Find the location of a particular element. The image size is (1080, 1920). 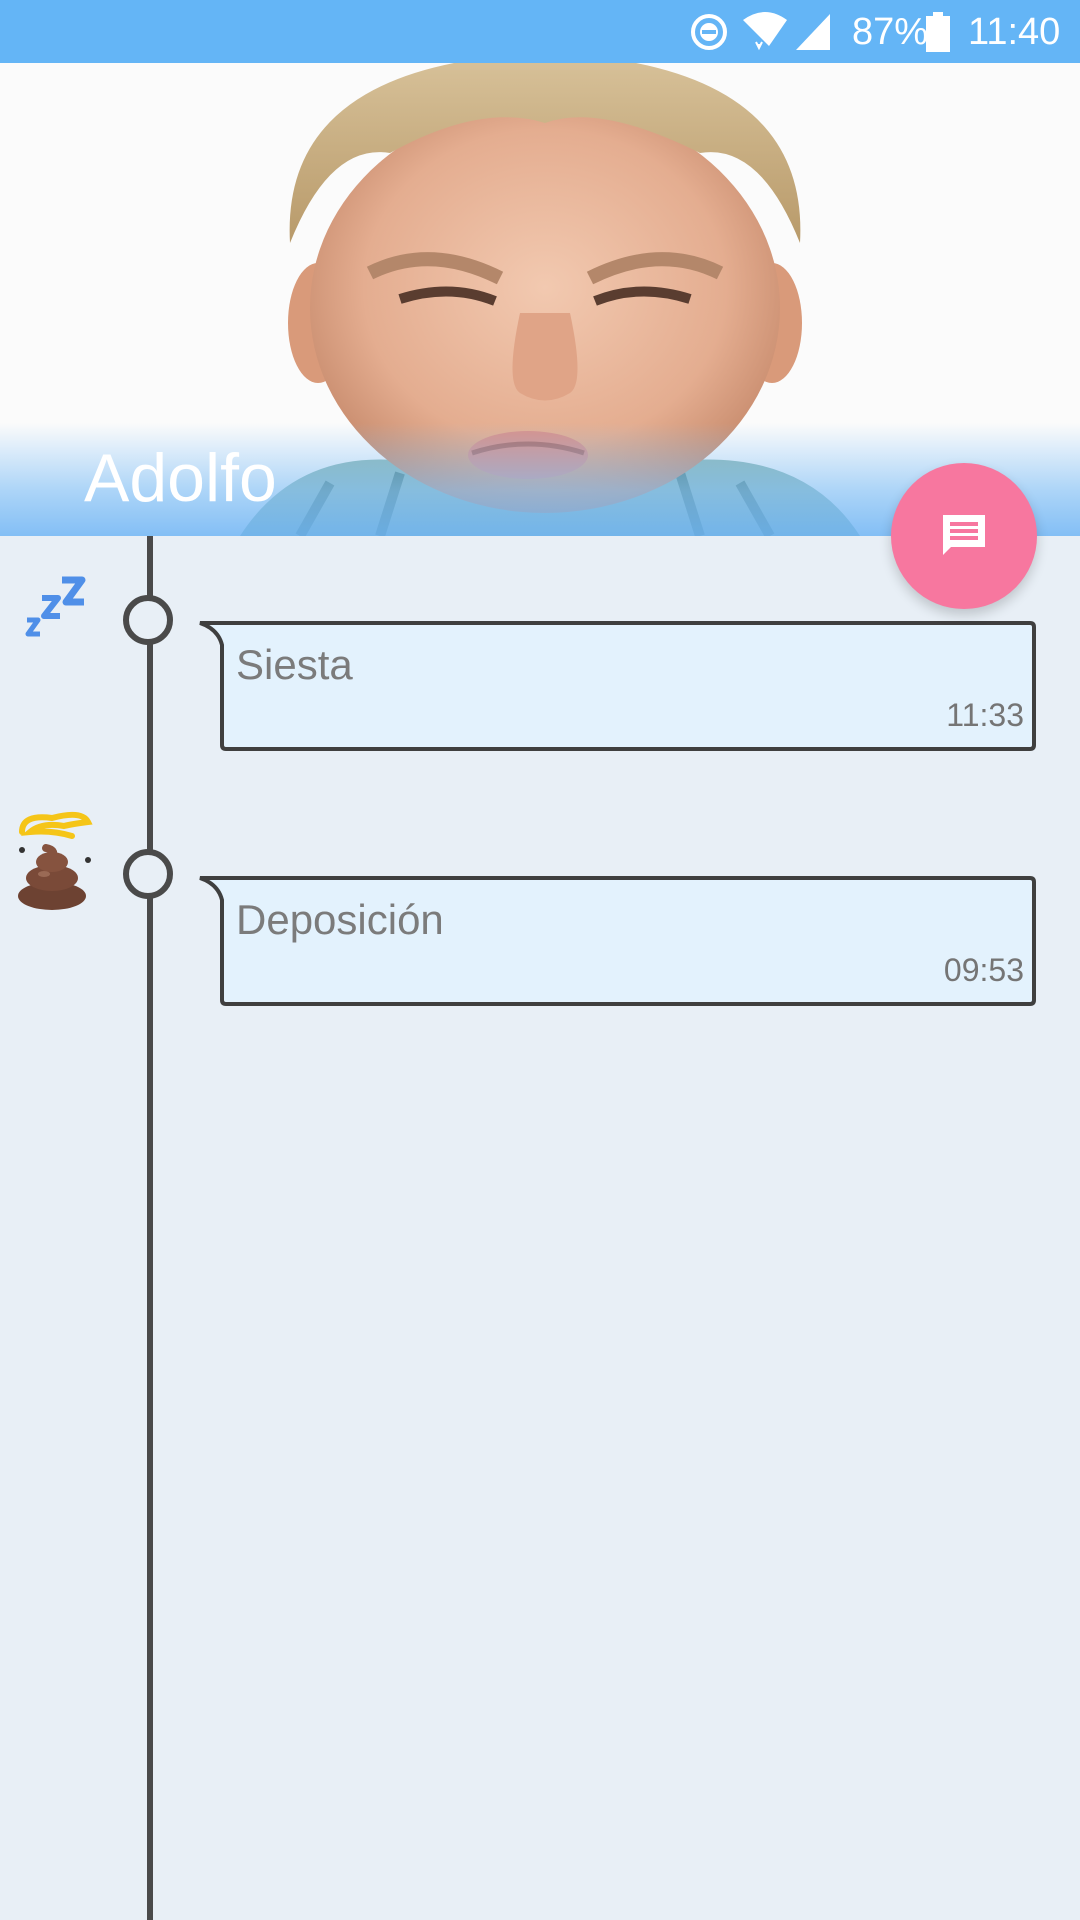

event-label: Deposición is located at coordinates (340, 919).